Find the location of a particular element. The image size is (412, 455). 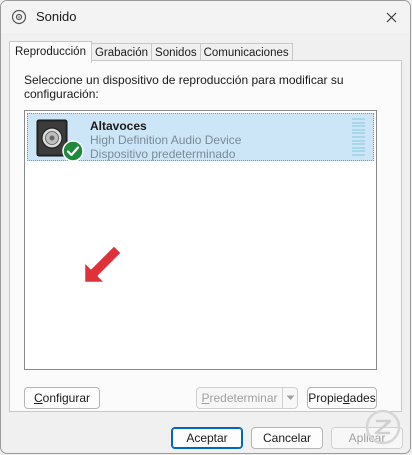

device-description: High Definition Audio Device is located at coordinates (166, 140).